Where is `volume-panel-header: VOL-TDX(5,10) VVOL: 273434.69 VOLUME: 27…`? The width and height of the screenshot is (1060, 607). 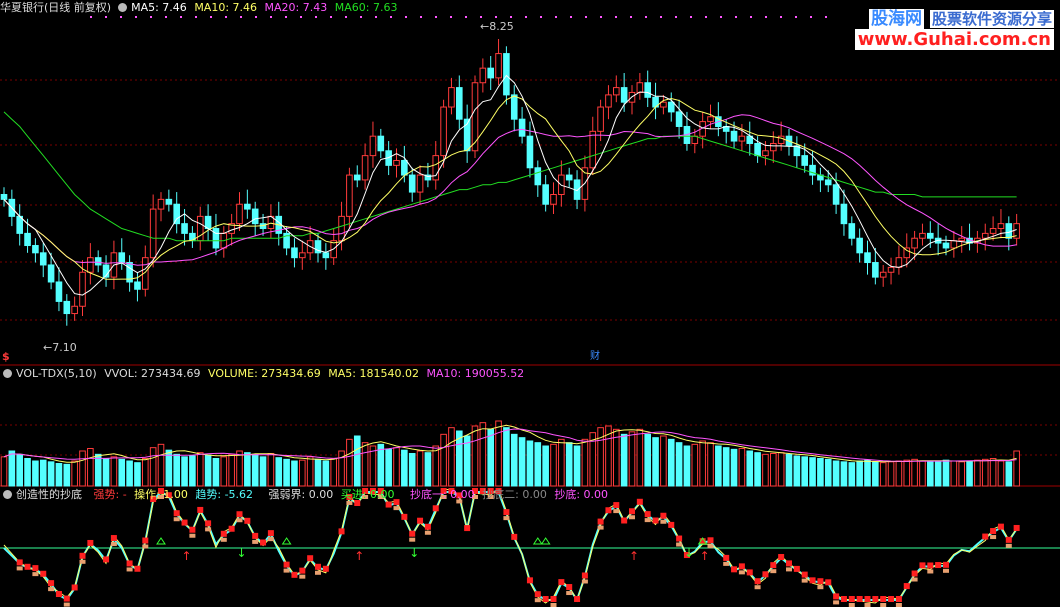 volume-panel-header: VOL-TDX(5,10) VVOL: 273434.69 VOLUME: 27… is located at coordinates (264, 374).